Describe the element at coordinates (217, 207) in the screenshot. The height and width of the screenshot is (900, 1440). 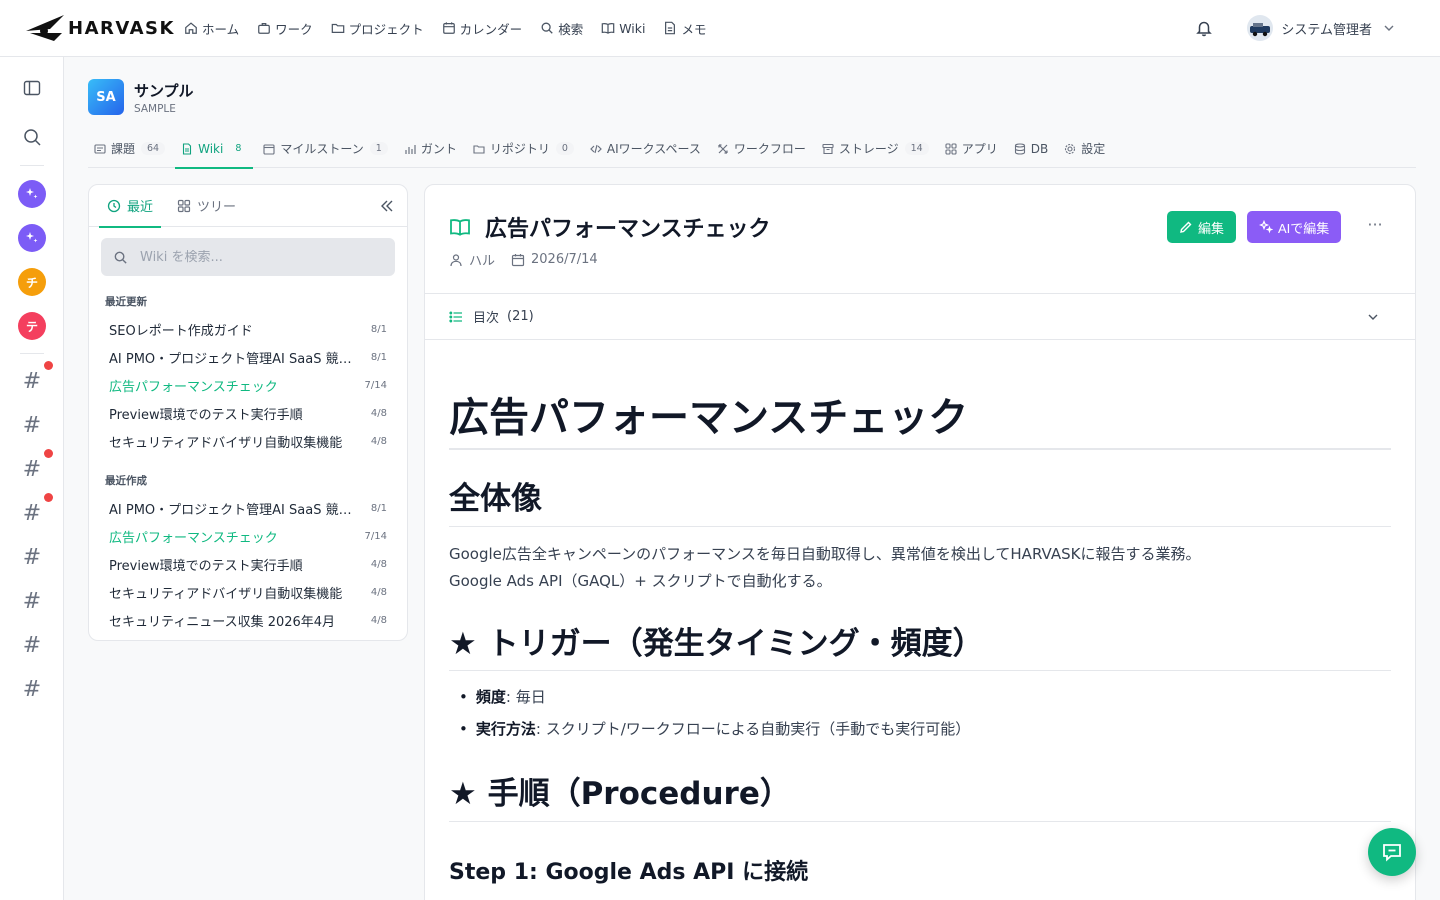
I see `tab-tree-label: ツリー` at that location.